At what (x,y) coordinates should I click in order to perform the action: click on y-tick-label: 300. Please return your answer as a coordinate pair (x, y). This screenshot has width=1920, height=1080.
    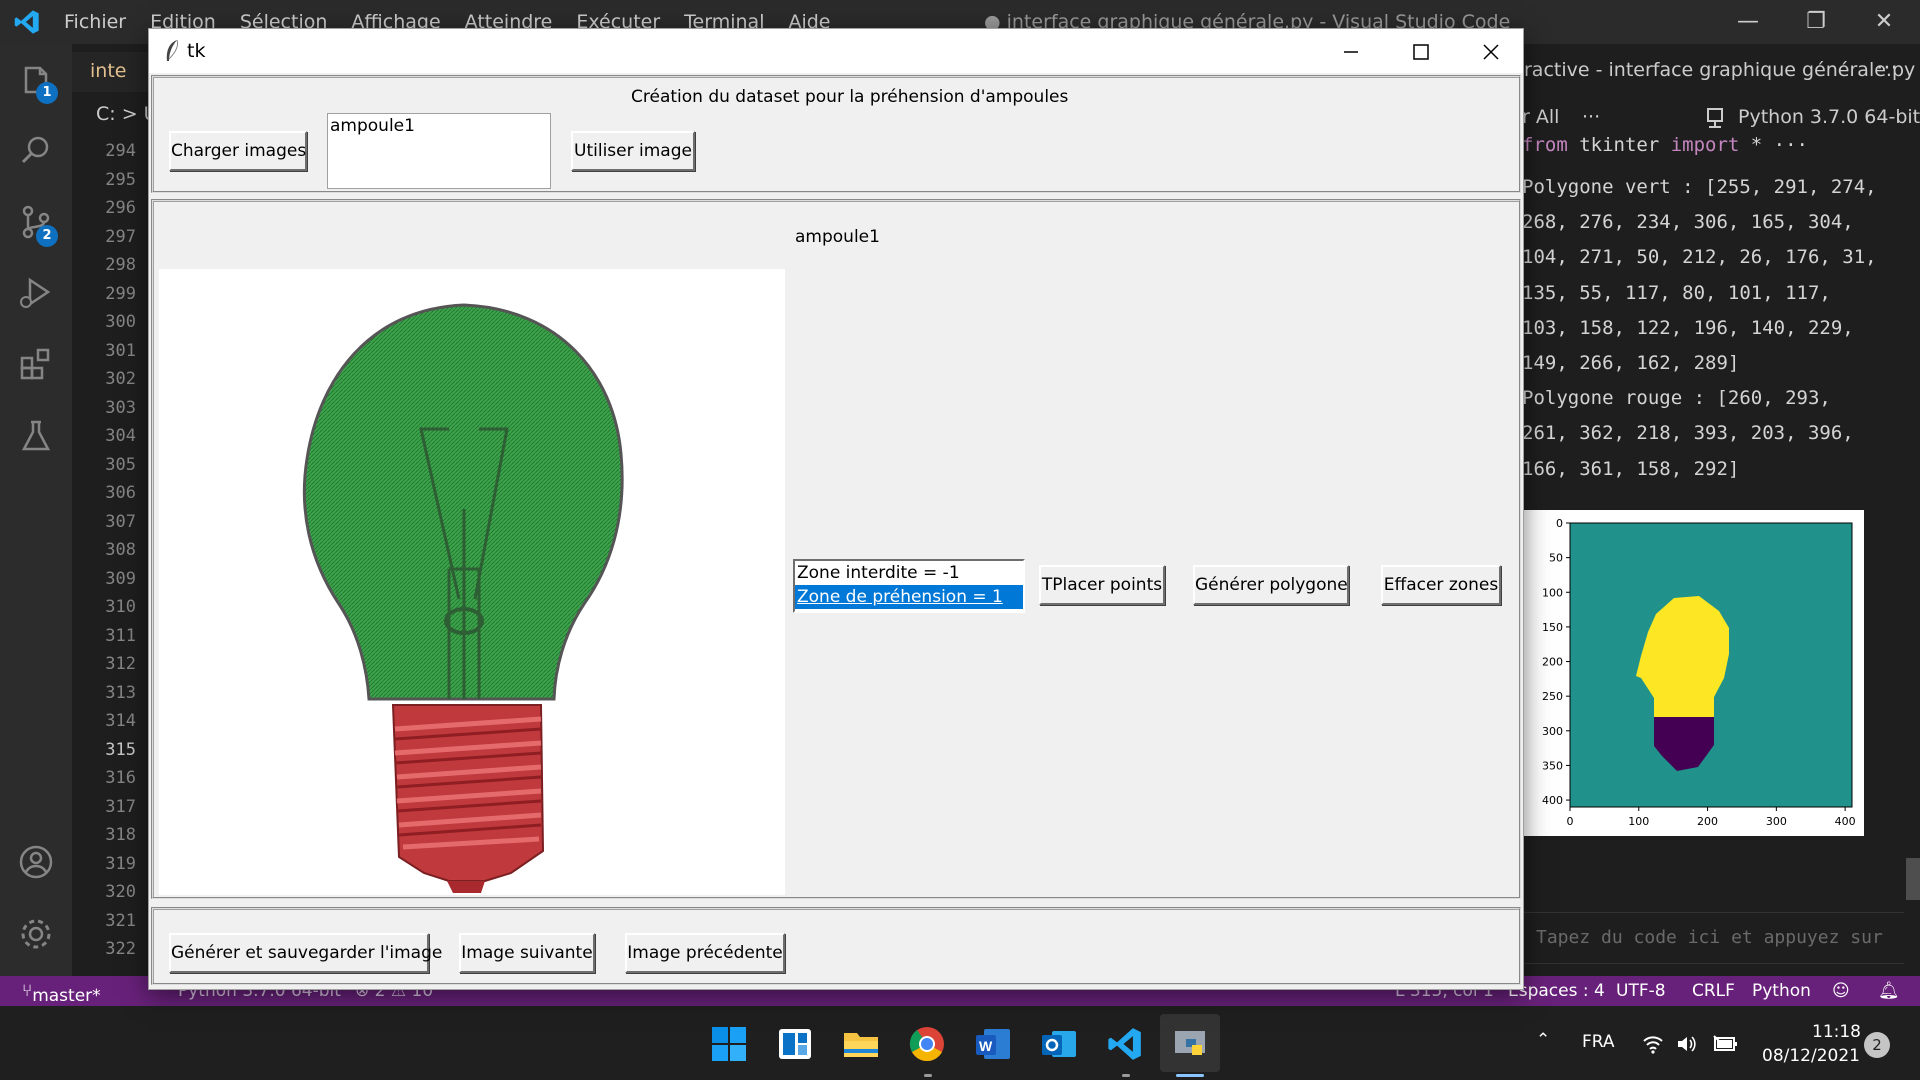
    Looking at the image, I should click on (1552, 731).